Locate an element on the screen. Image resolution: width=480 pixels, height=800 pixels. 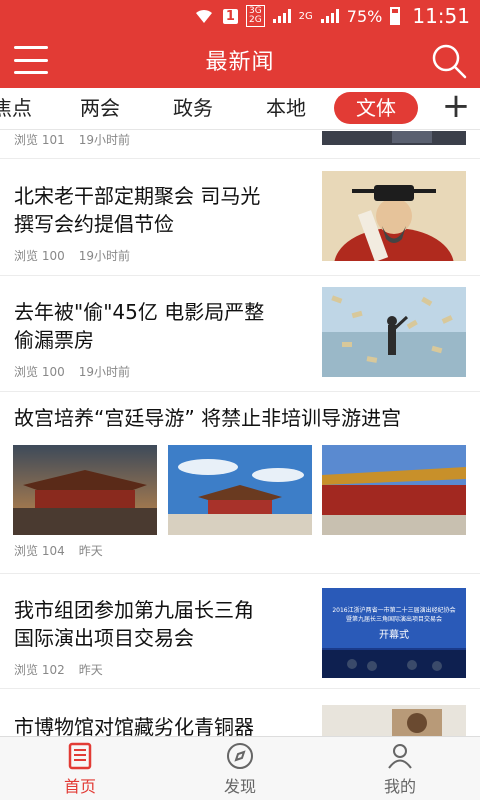
nav-home: 首页 is located at coordinates (80, 768).